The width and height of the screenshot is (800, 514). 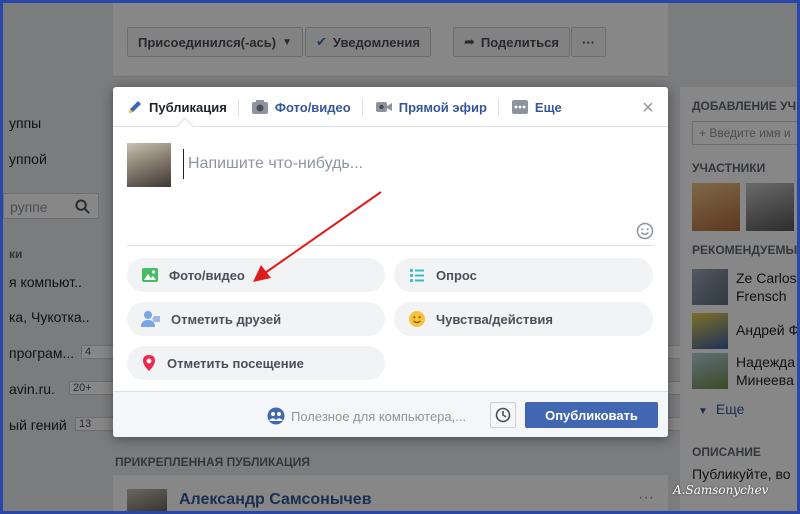 I want to click on option-feelings-label: Чувства/действия, so click(x=494, y=319).